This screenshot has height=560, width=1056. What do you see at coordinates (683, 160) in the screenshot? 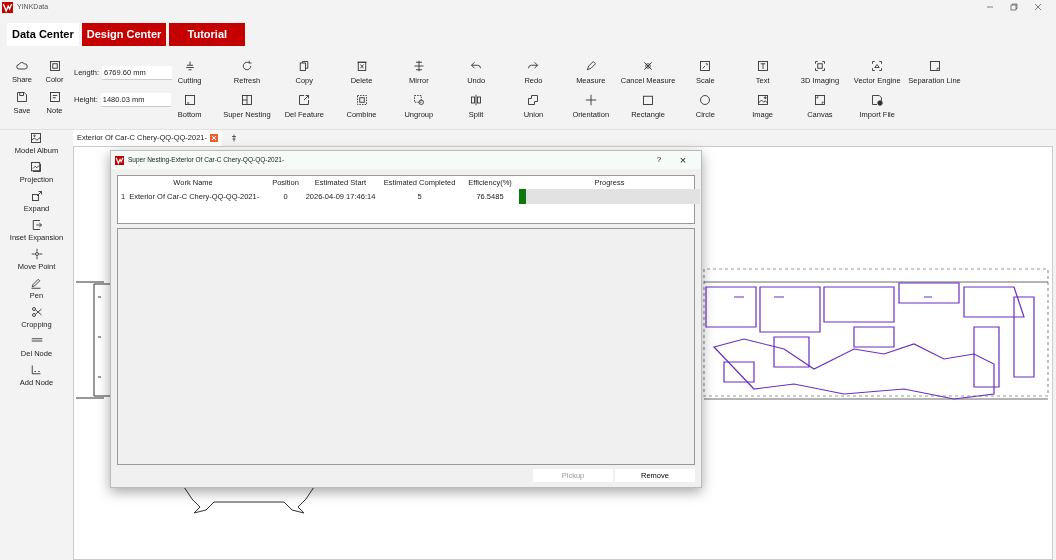
I see `close-button: ×` at bounding box center [683, 160].